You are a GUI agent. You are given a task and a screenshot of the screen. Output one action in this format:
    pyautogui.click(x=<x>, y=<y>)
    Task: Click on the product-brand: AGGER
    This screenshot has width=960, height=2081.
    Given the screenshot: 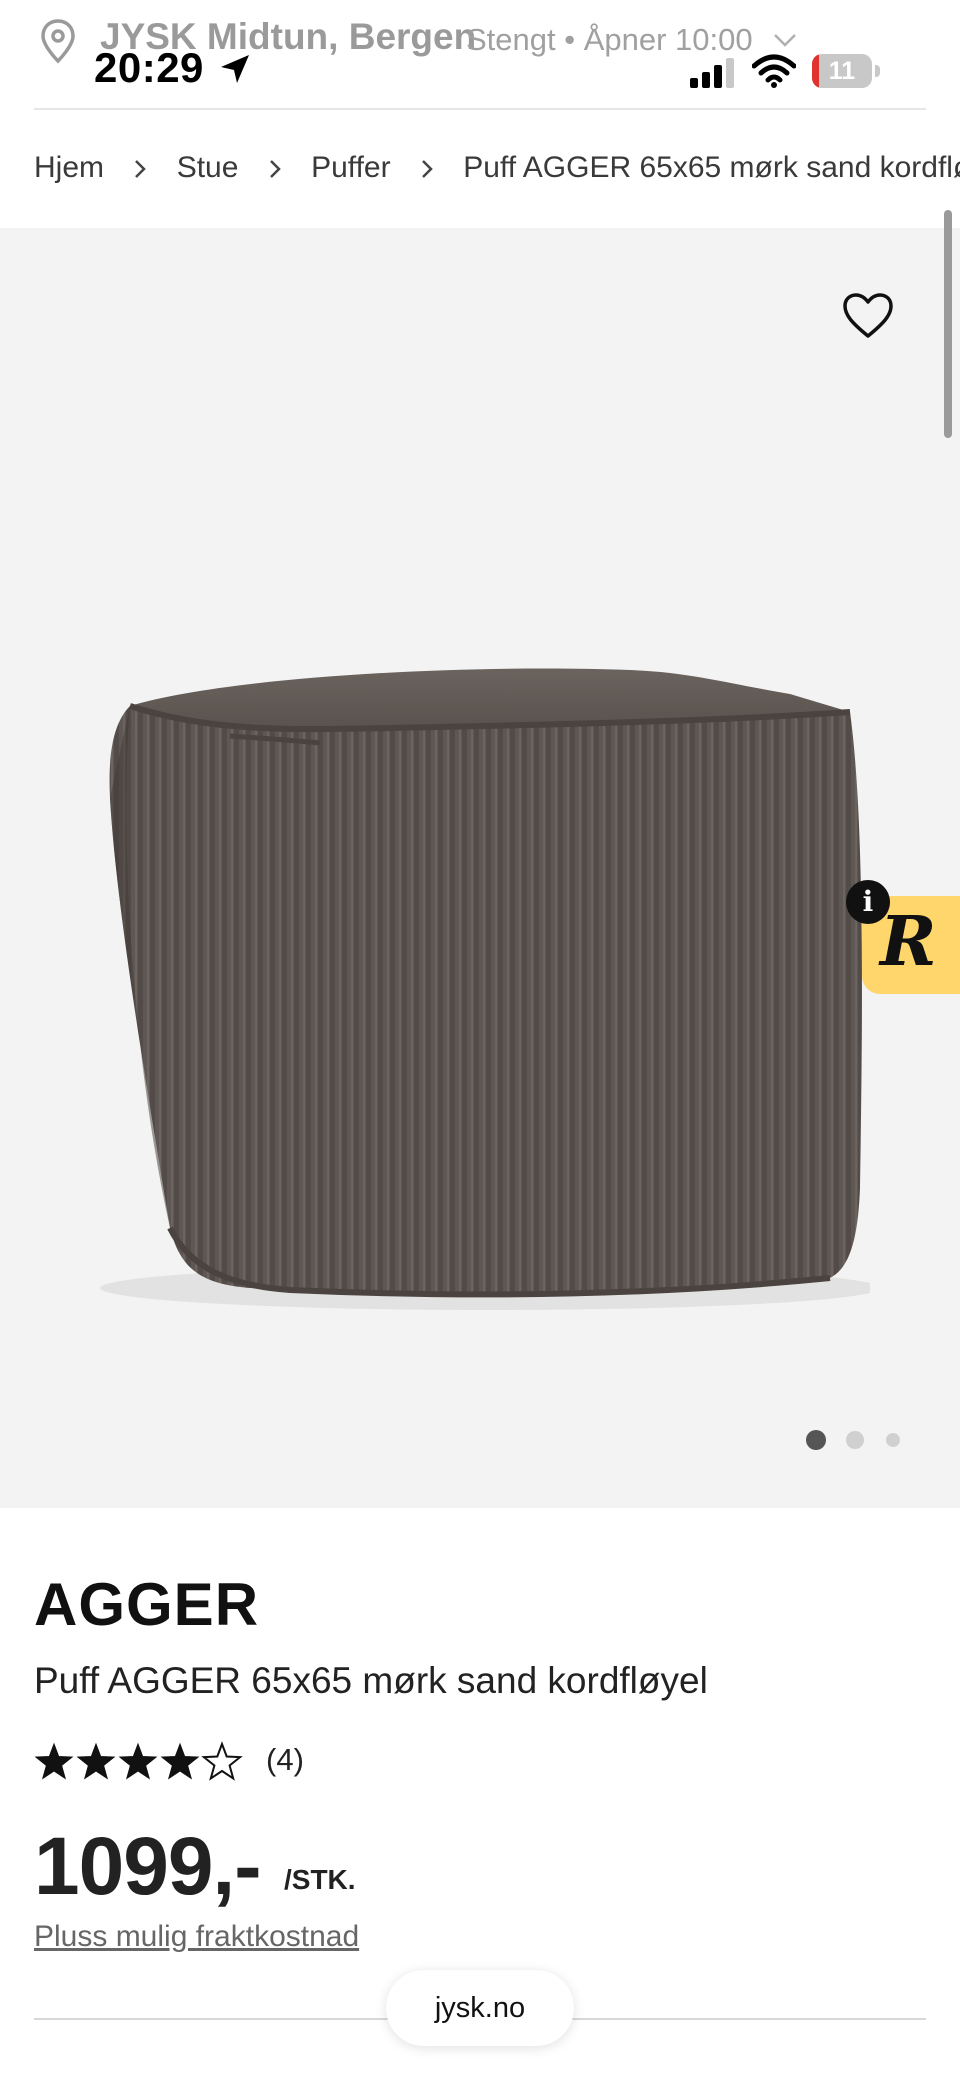 What is the action you would take?
    pyautogui.click(x=147, y=1604)
    